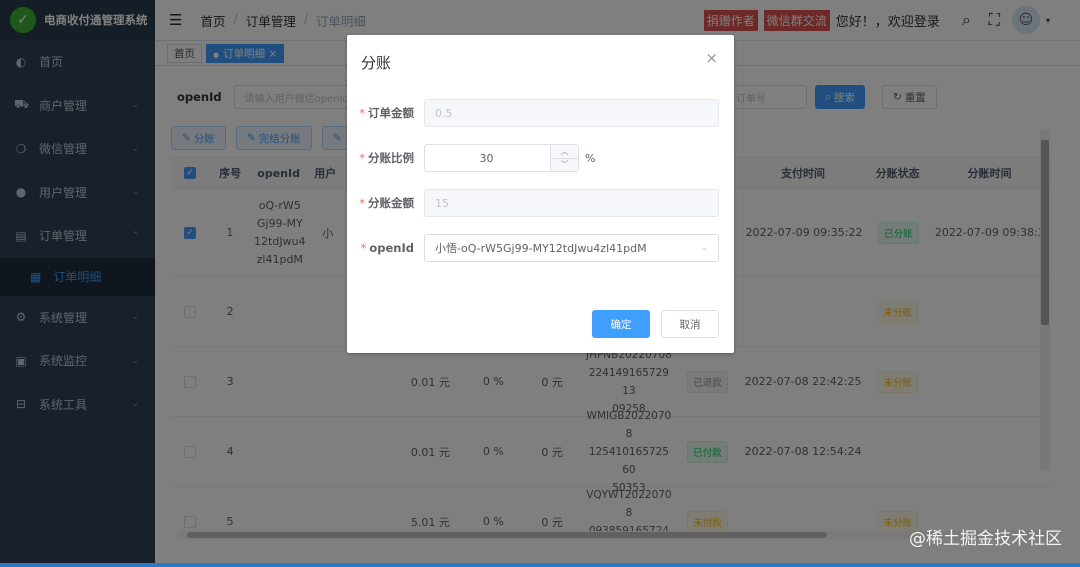 Image resolution: width=1080 pixels, height=567 pixels. Describe the element at coordinates (985, 539) in the screenshot. I see `watermark: @稀土掘金技术社区` at that location.